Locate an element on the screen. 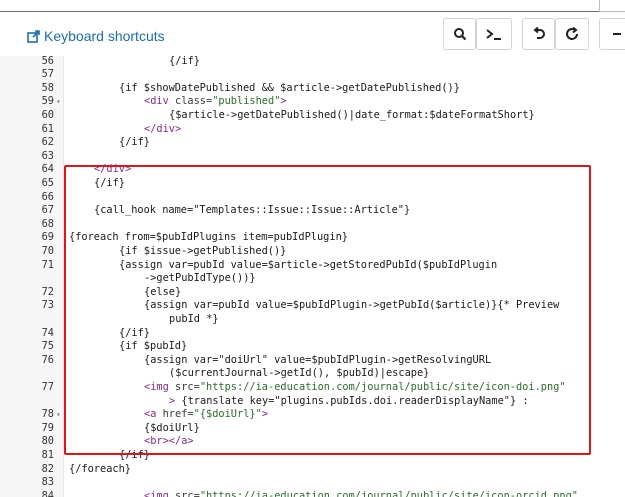  terminal-button is located at coordinates (494, 34).